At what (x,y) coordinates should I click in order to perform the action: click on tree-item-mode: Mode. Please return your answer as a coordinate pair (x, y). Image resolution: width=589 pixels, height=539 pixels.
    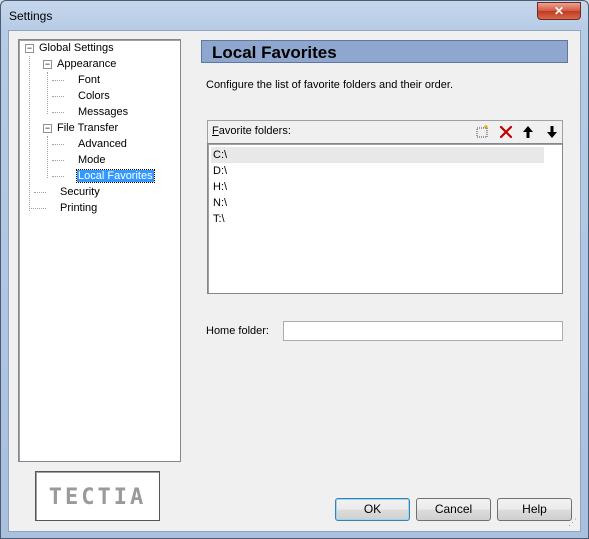
    Looking at the image, I should click on (92, 160).